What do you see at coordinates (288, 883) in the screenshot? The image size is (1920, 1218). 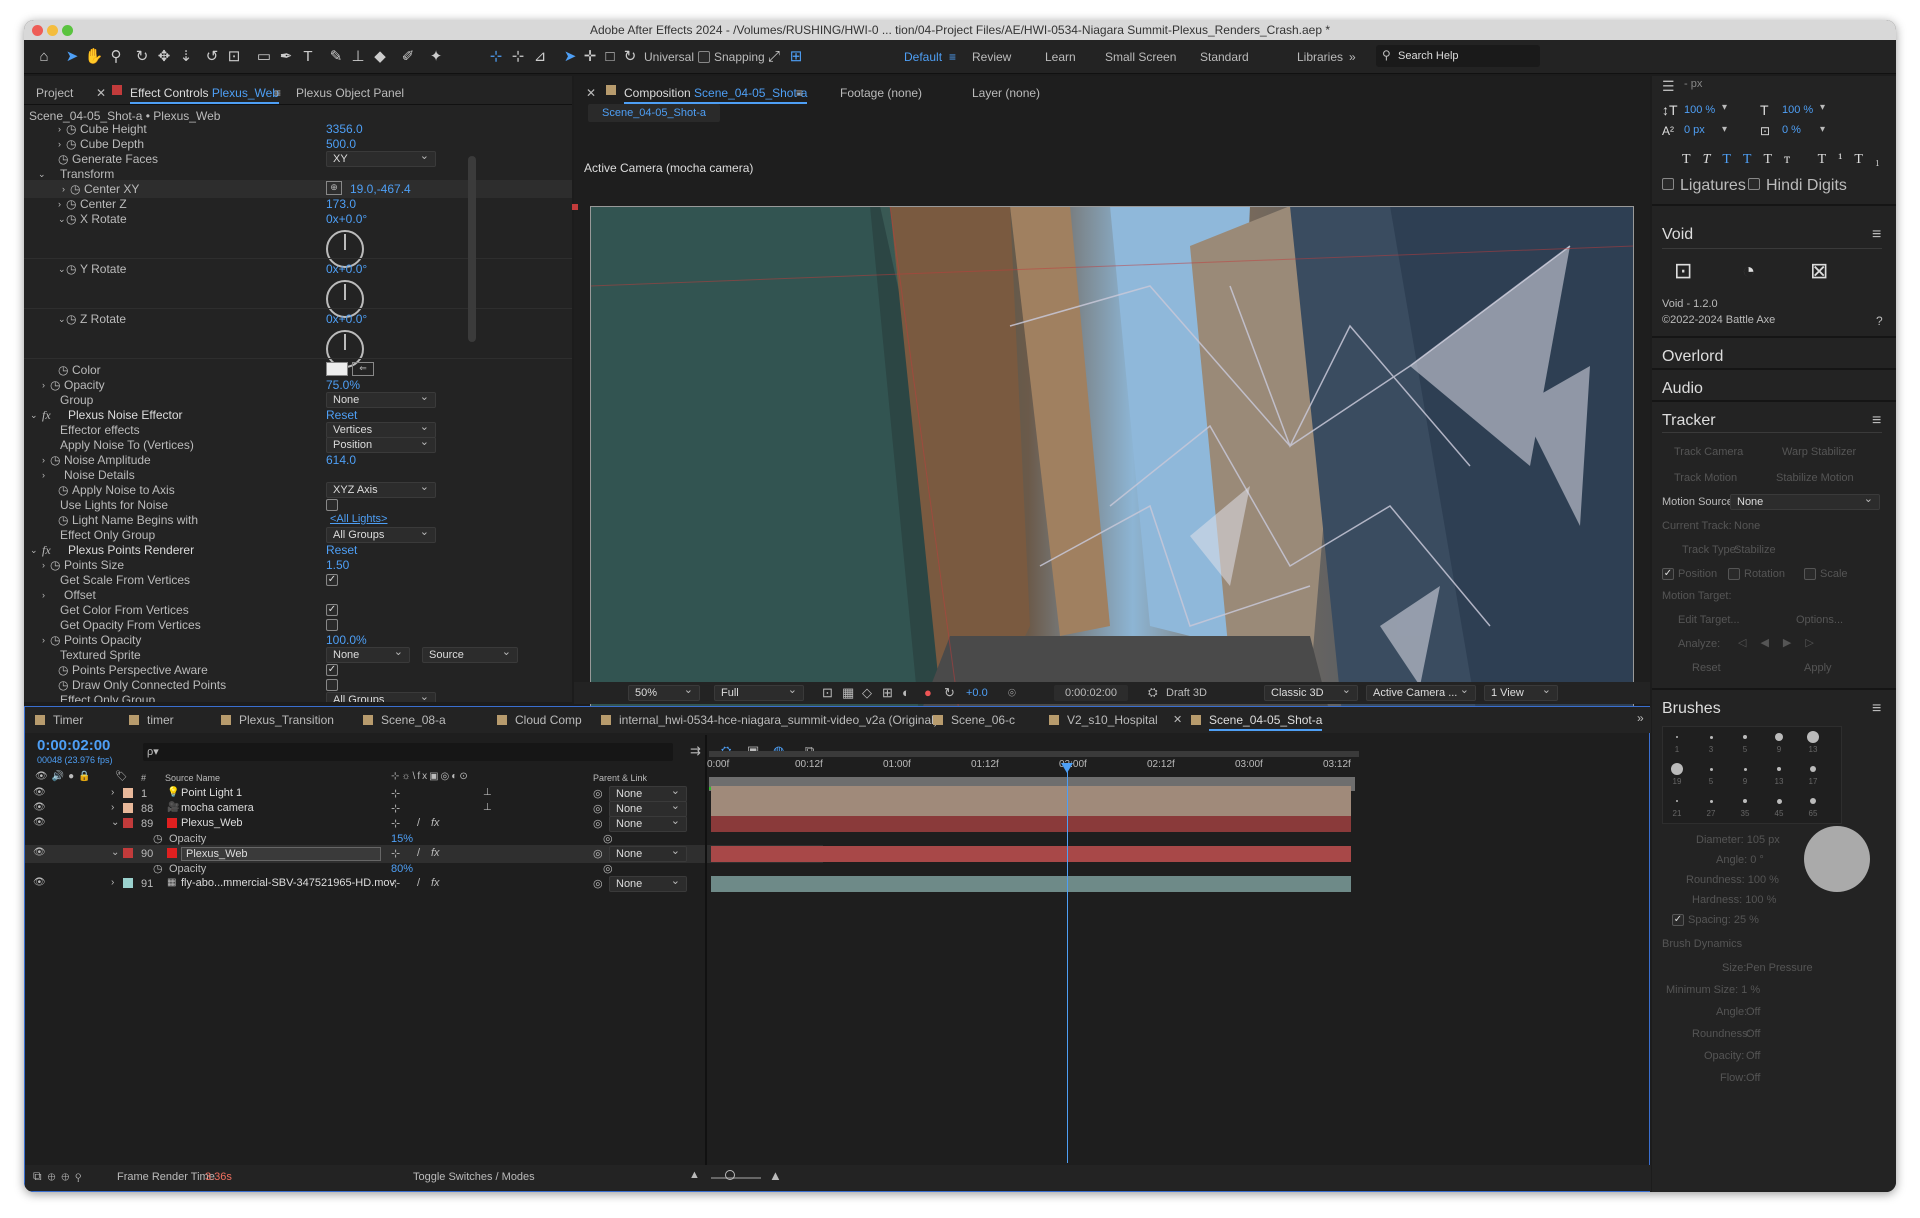 I see `layer-name: fly-abo...mmercial-SBV-347521965-HD.mov` at bounding box center [288, 883].